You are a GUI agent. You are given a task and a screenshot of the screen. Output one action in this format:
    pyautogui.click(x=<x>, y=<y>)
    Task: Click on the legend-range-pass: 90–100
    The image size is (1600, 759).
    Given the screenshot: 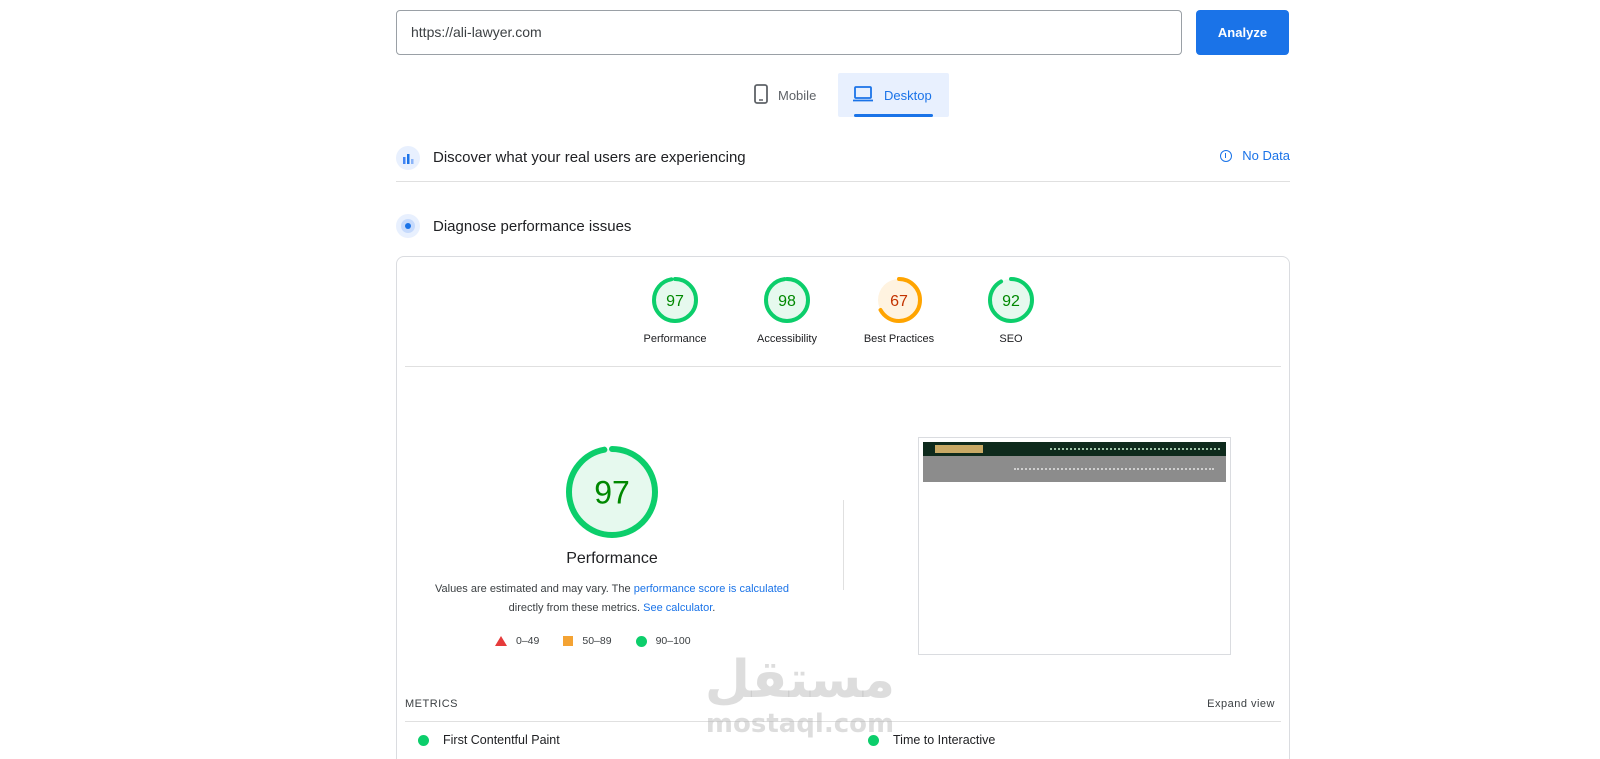 What is the action you would take?
    pyautogui.click(x=673, y=641)
    